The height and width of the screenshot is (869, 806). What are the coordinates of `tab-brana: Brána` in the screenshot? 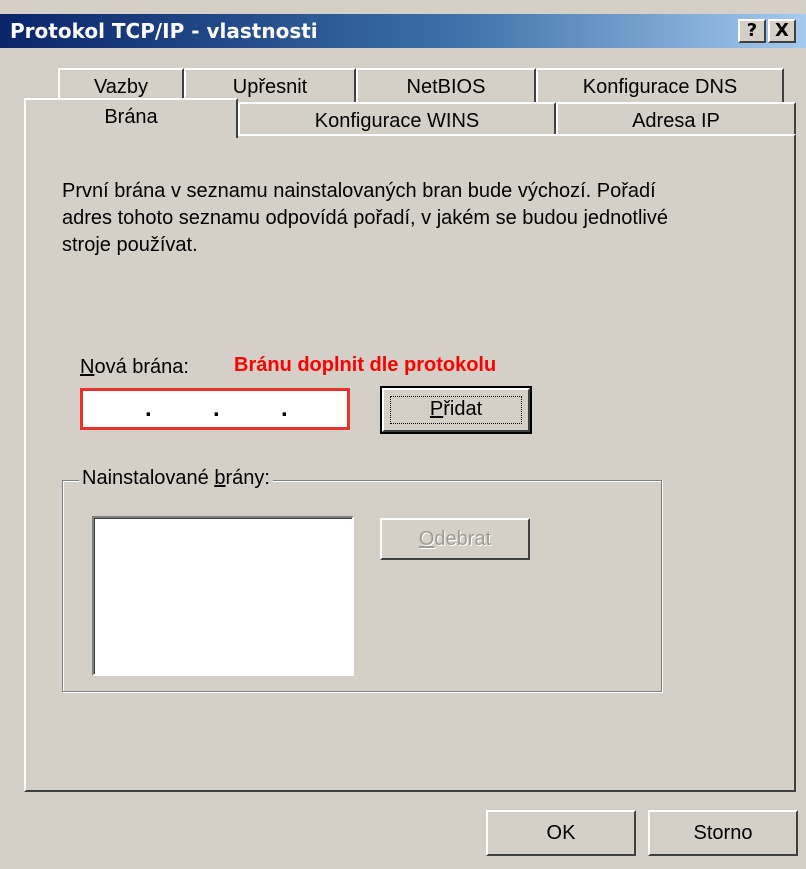 It's located at (131, 118).